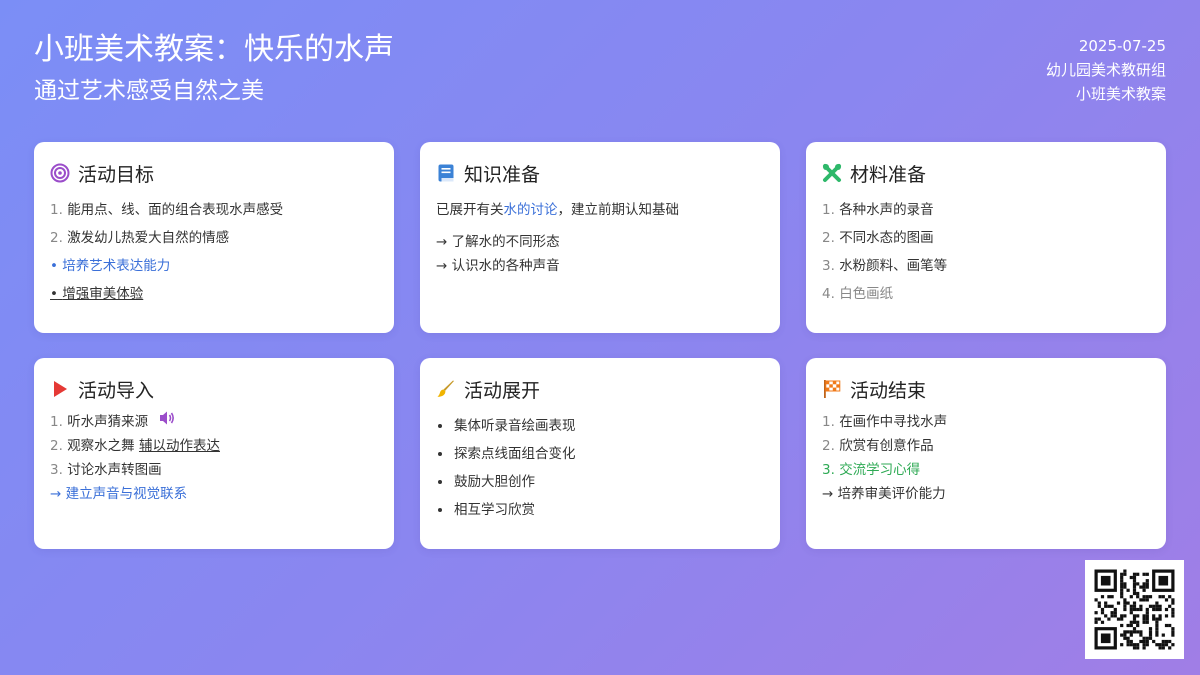  What do you see at coordinates (116, 390) in the screenshot?
I see `card-title: 活动导入` at bounding box center [116, 390].